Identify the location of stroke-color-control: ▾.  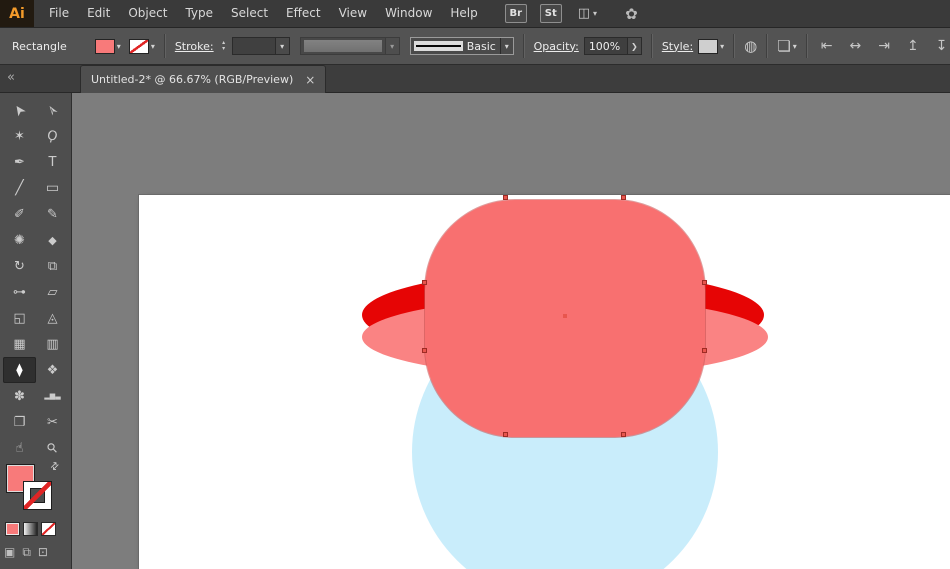
(141, 46).